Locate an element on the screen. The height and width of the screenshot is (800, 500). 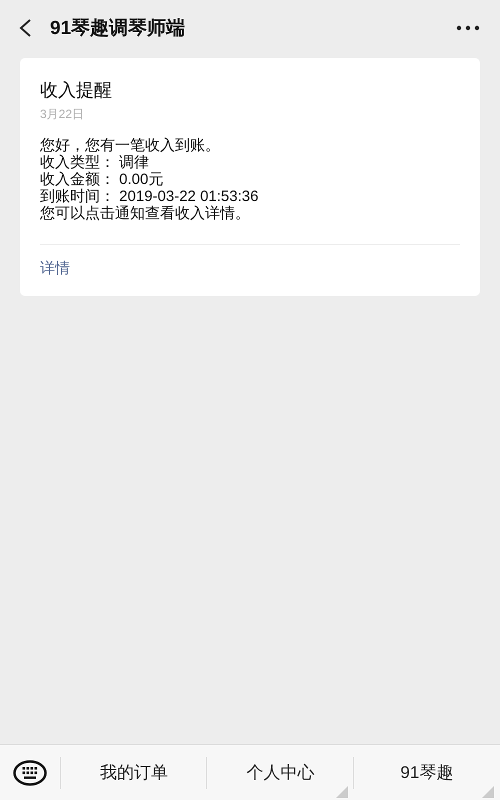
menu-item: 我的订单 is located at coordinates (134, 772).